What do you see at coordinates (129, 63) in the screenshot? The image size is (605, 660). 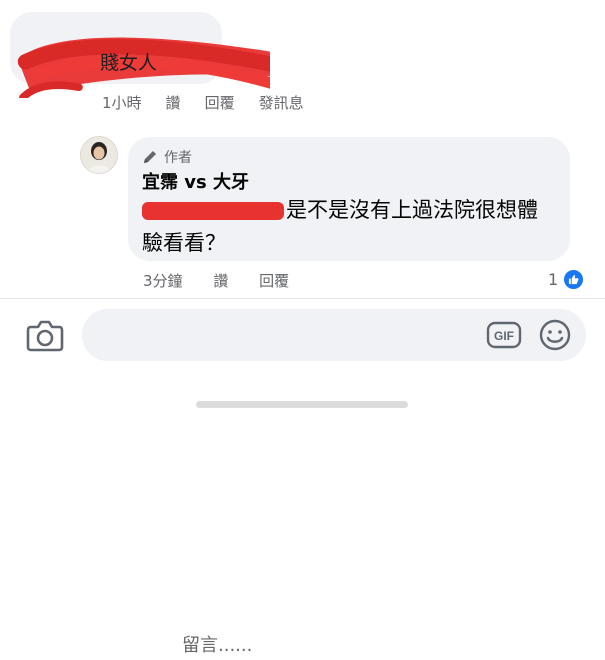 I see `comment-text: 賤女人` at bounding box center [129, 63].